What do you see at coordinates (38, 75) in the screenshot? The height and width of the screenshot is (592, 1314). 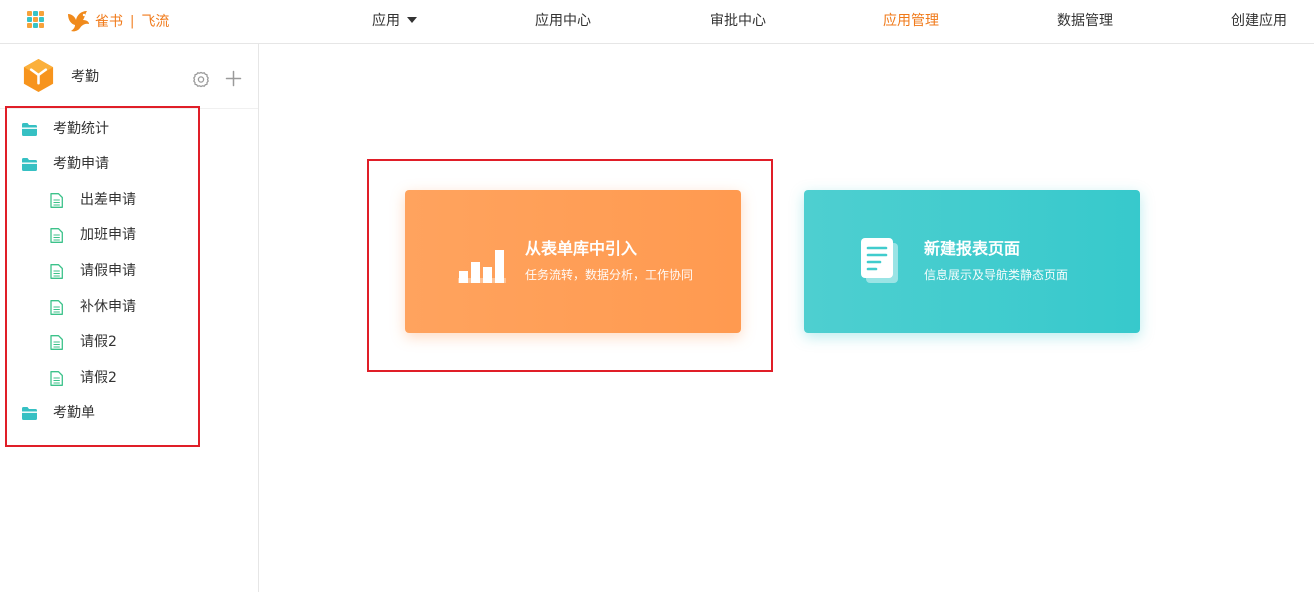 I see `attendance-app-logo-icon` at bounding box center [38, 75].